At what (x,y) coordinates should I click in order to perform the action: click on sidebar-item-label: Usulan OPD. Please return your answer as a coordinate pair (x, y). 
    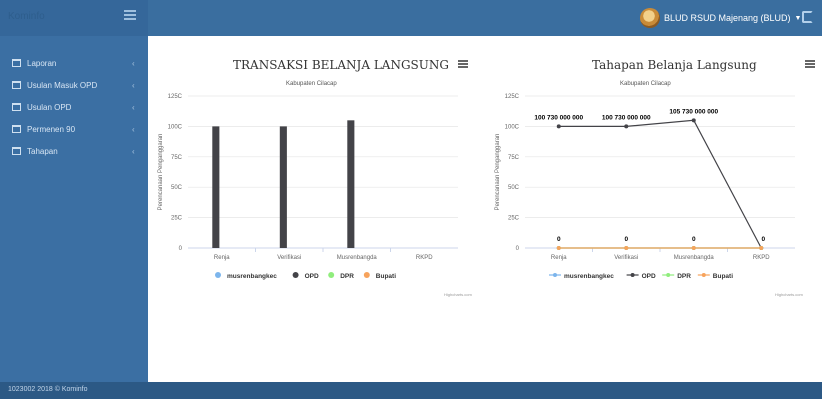
    Looking at the image, I should click on (49, 107).